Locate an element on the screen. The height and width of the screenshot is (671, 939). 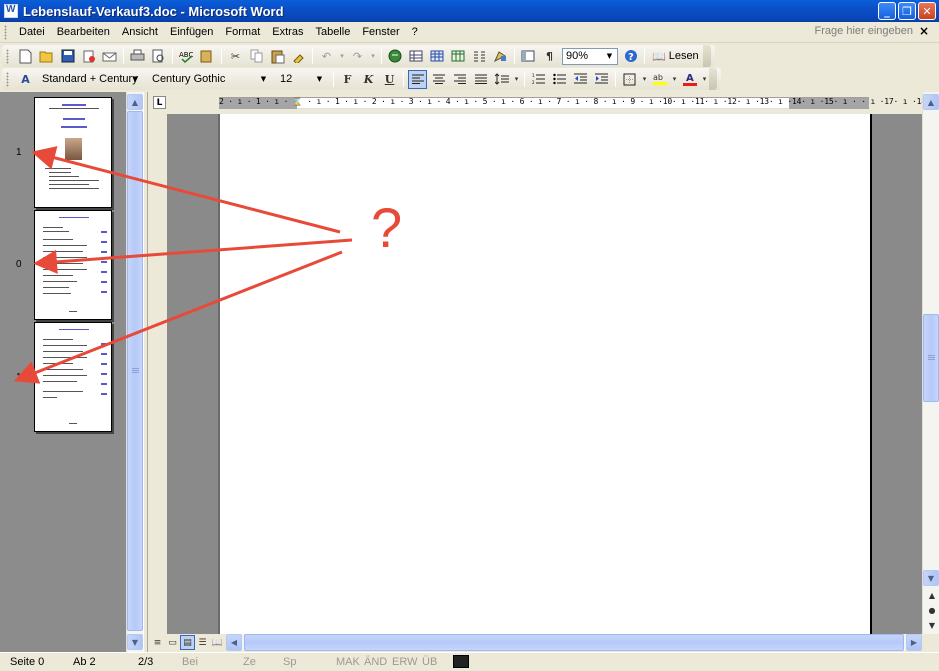
font-combo: Century Gothic ▼ is located at coordinates (210, 79).